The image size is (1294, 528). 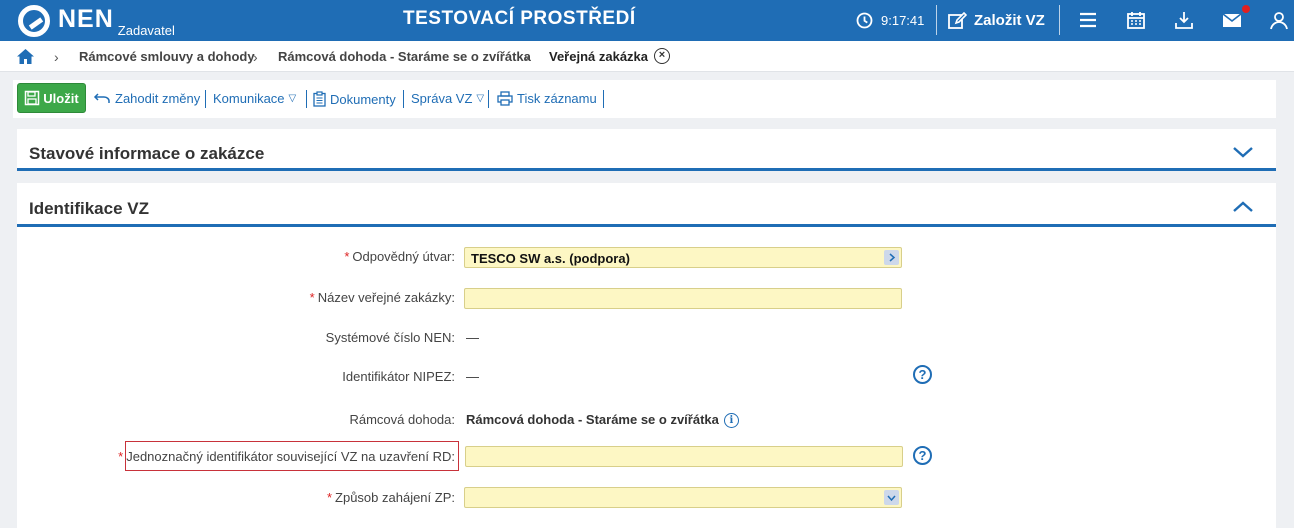 I want to click on status-panel-title: Stavové informace o zakázce, so click(x=147, y=153).